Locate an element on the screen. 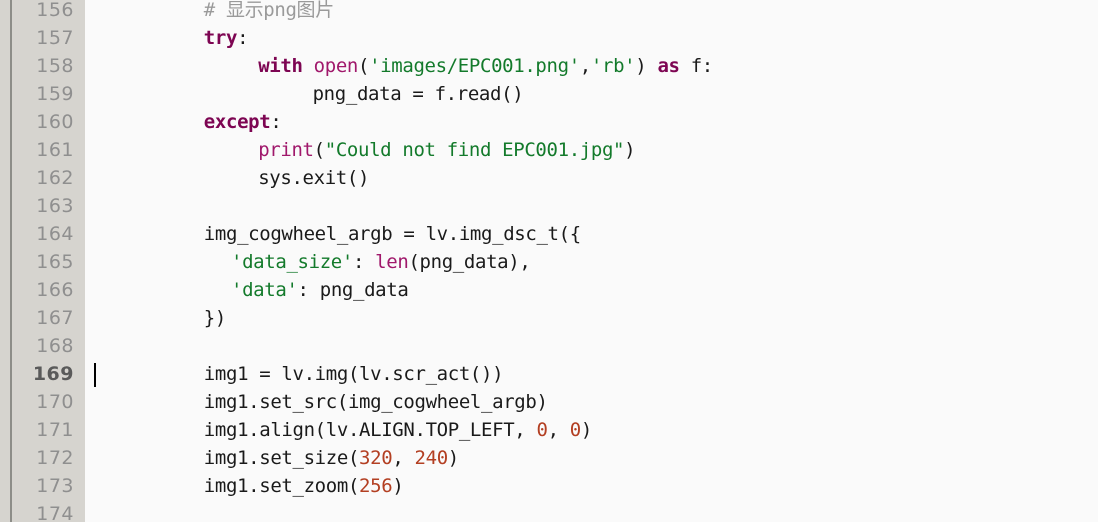 The height and width of the screenshot is (522, 1098). code-line-text: img1.set_size(320, 240) is located at coordinates (331, 458).